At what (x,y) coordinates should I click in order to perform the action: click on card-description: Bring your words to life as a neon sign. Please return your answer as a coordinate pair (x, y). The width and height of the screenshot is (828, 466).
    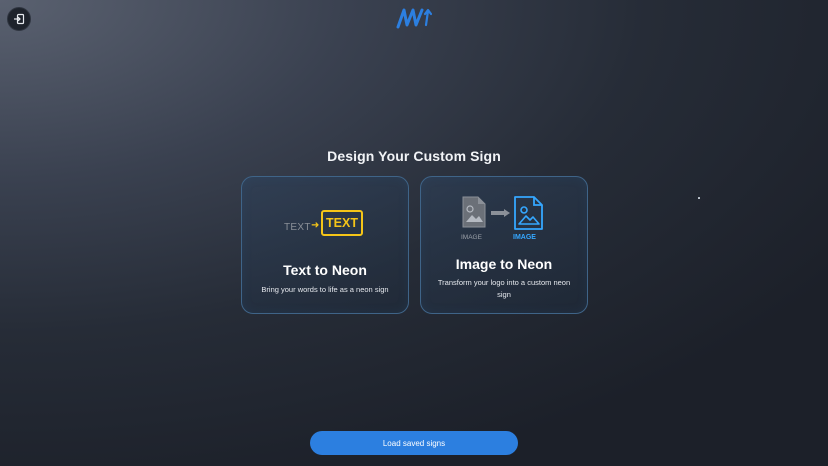
    Looking at the image, I should click on (325, 289).